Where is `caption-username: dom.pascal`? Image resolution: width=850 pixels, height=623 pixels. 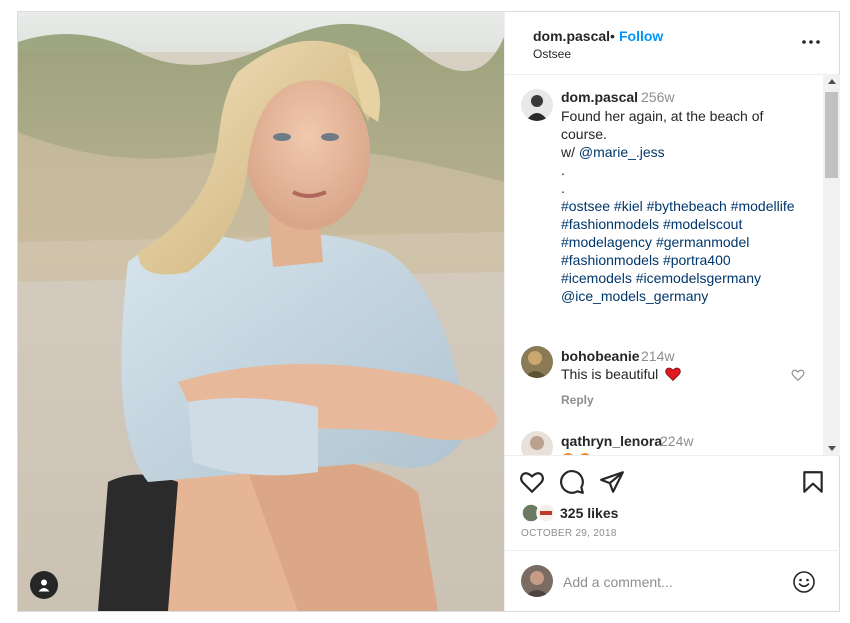 caption-username: dom.pascal is located at coordinates (599, 97).